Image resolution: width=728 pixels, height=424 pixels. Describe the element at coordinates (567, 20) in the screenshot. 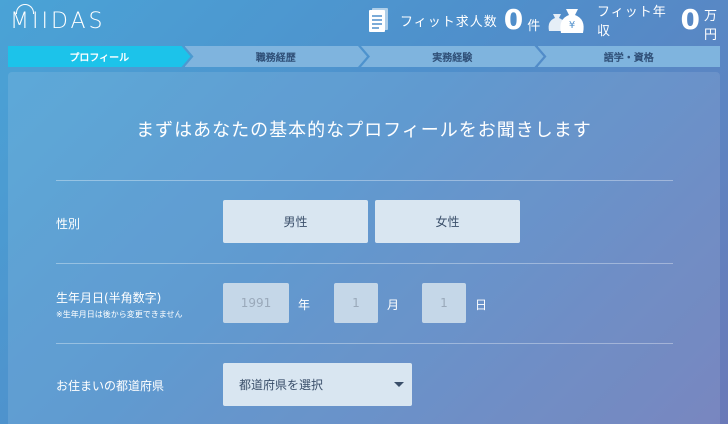

I see `money-bag-icon: ¥` at that location.